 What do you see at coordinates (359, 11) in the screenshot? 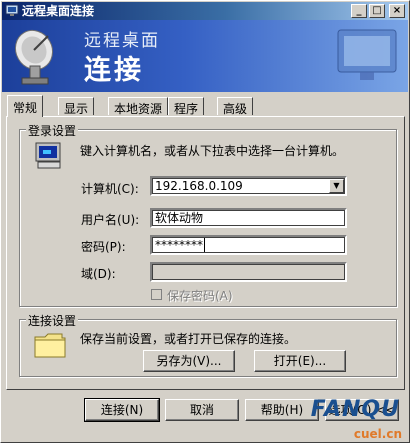
I see `minimize-button: _` at bounding box center [359, 11].